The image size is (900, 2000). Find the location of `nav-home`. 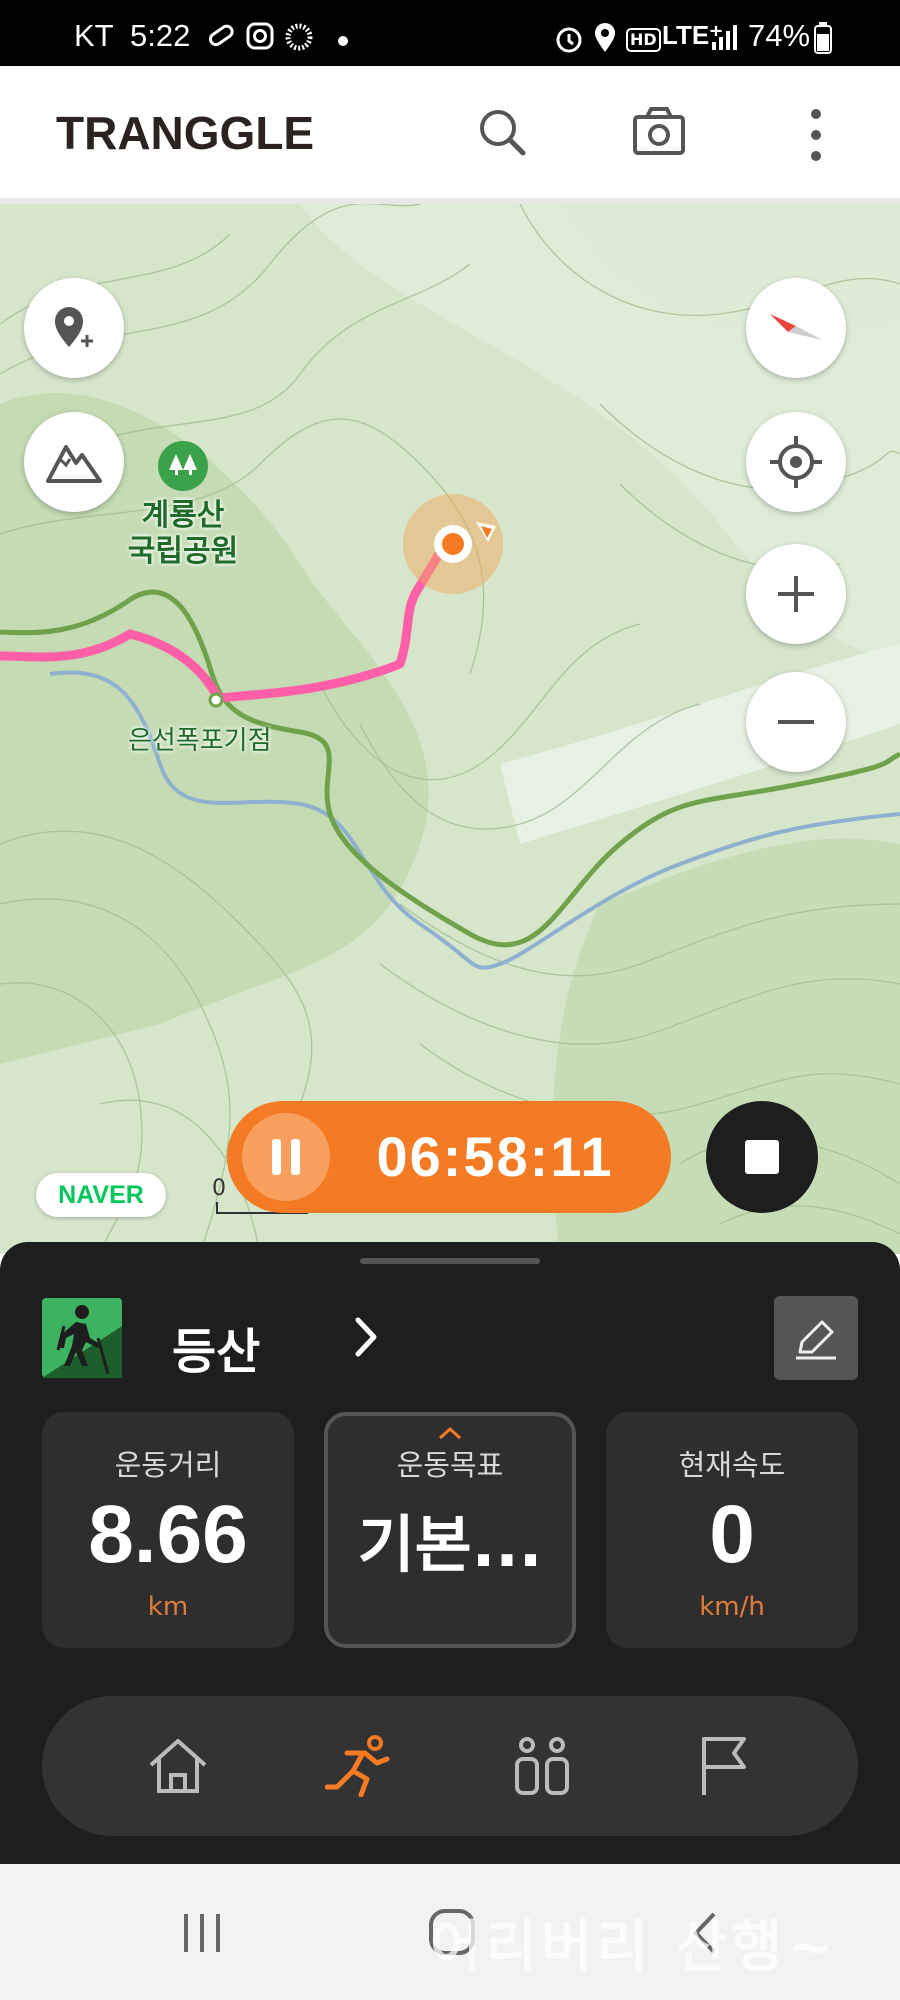

nav-home is located at coordinates (178, 1766).